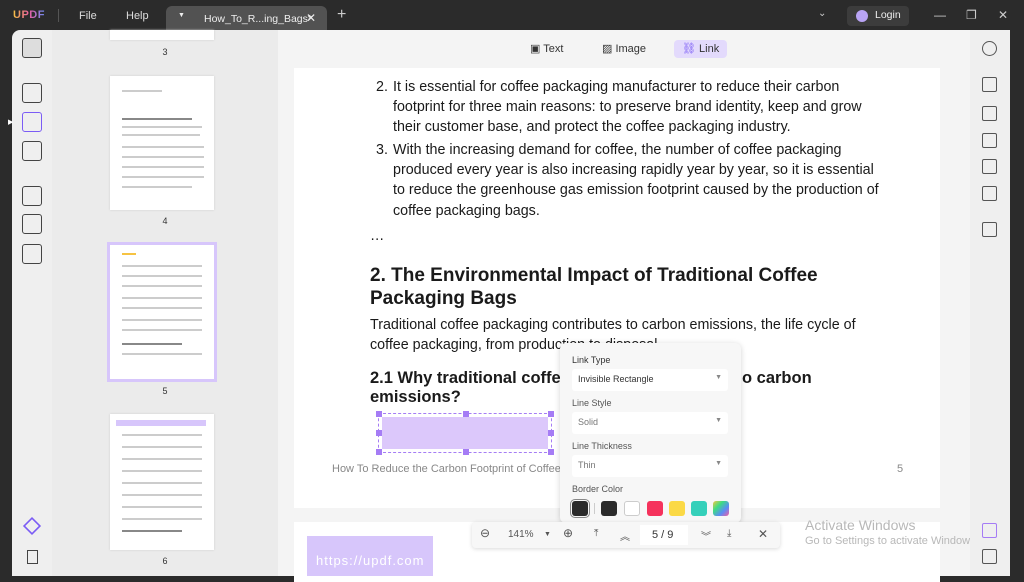 Image resolution: width=1024 pixels, height=582 pixels. I want to click on thumbnail-label: 5, so click(165, 391).